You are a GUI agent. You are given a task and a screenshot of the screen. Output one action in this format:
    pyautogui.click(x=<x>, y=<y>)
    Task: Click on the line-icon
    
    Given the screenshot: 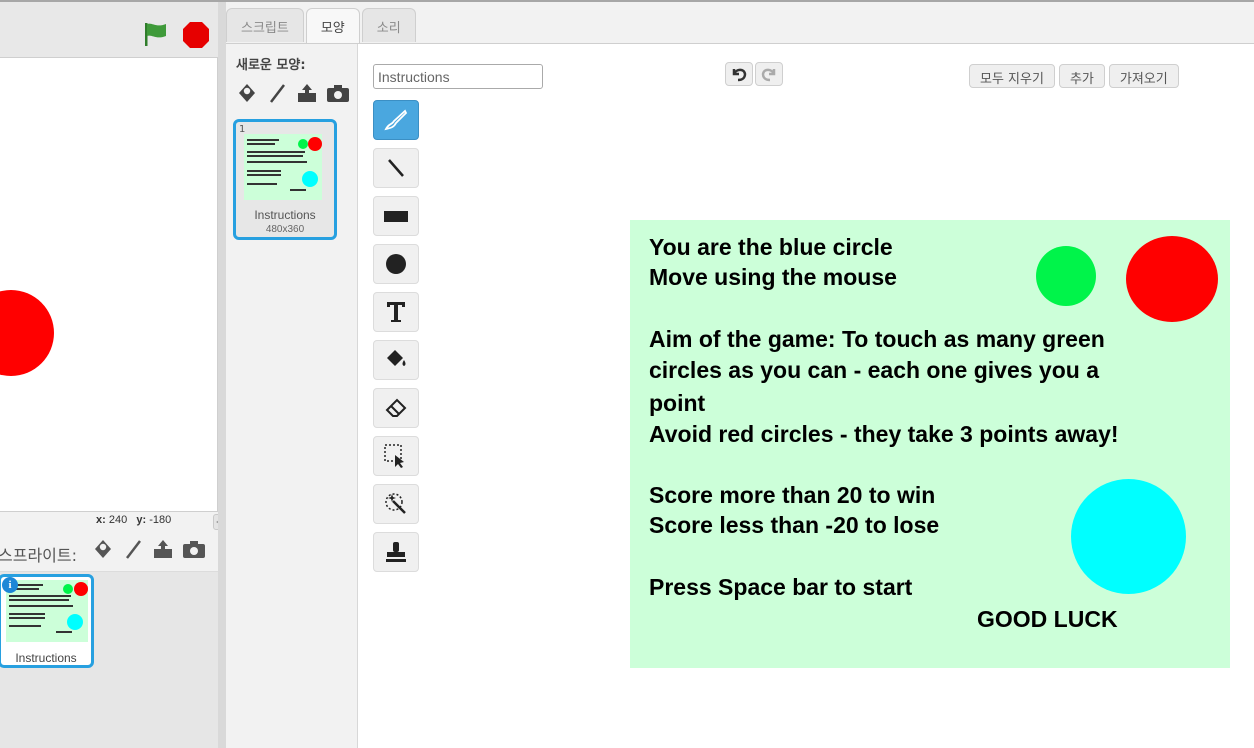 What is the action you would take?
    pyautogui.click(x=396, y=168)
    